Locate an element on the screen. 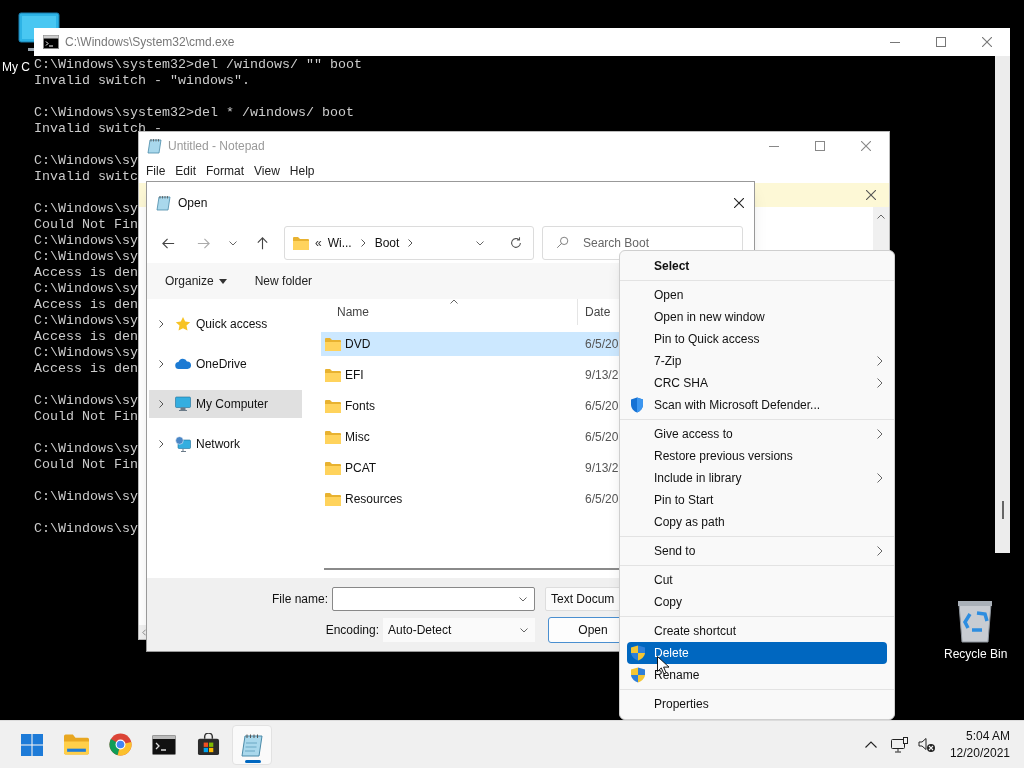  nav-item: Quick access is located at coordinates (225, 324).